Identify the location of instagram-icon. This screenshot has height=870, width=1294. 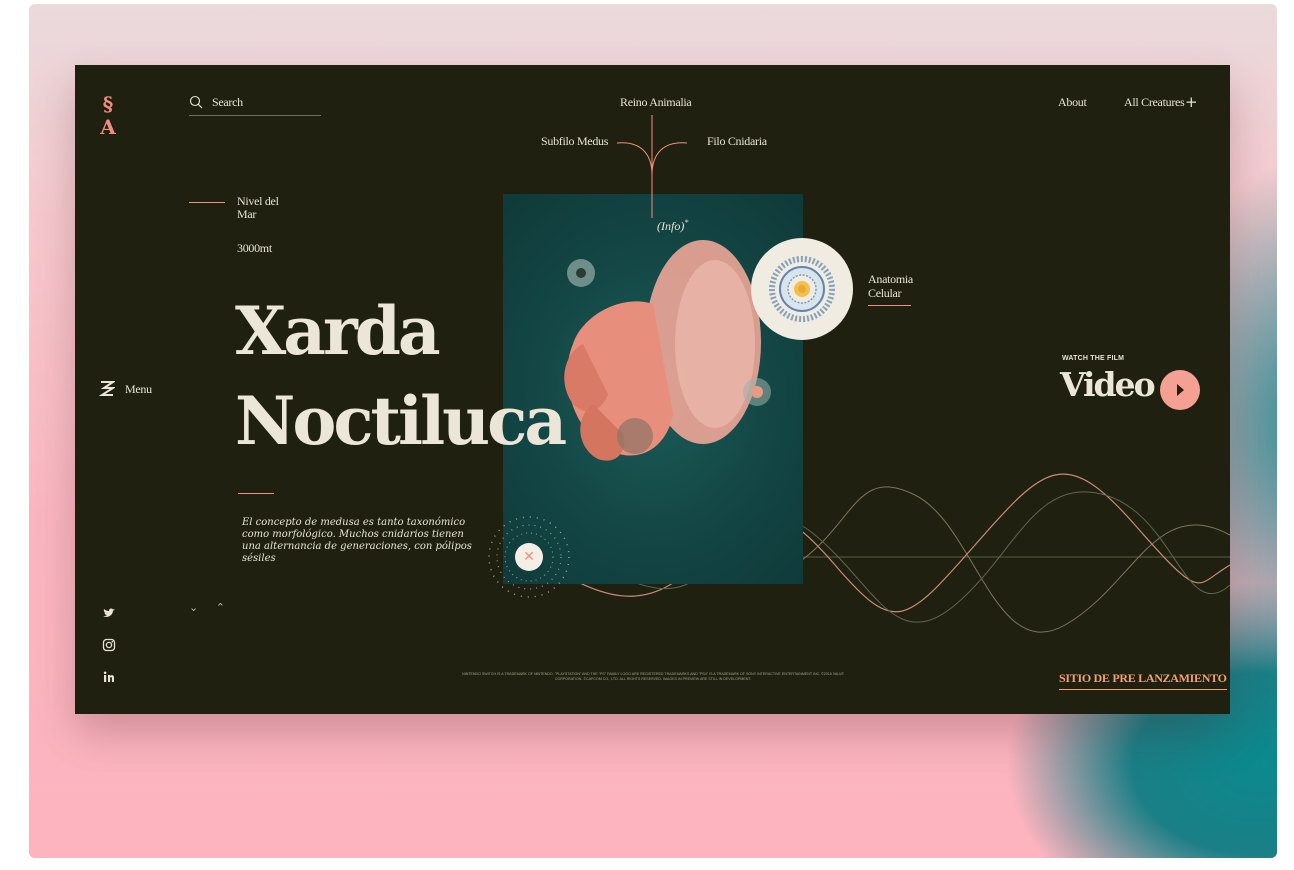
(109, 645).